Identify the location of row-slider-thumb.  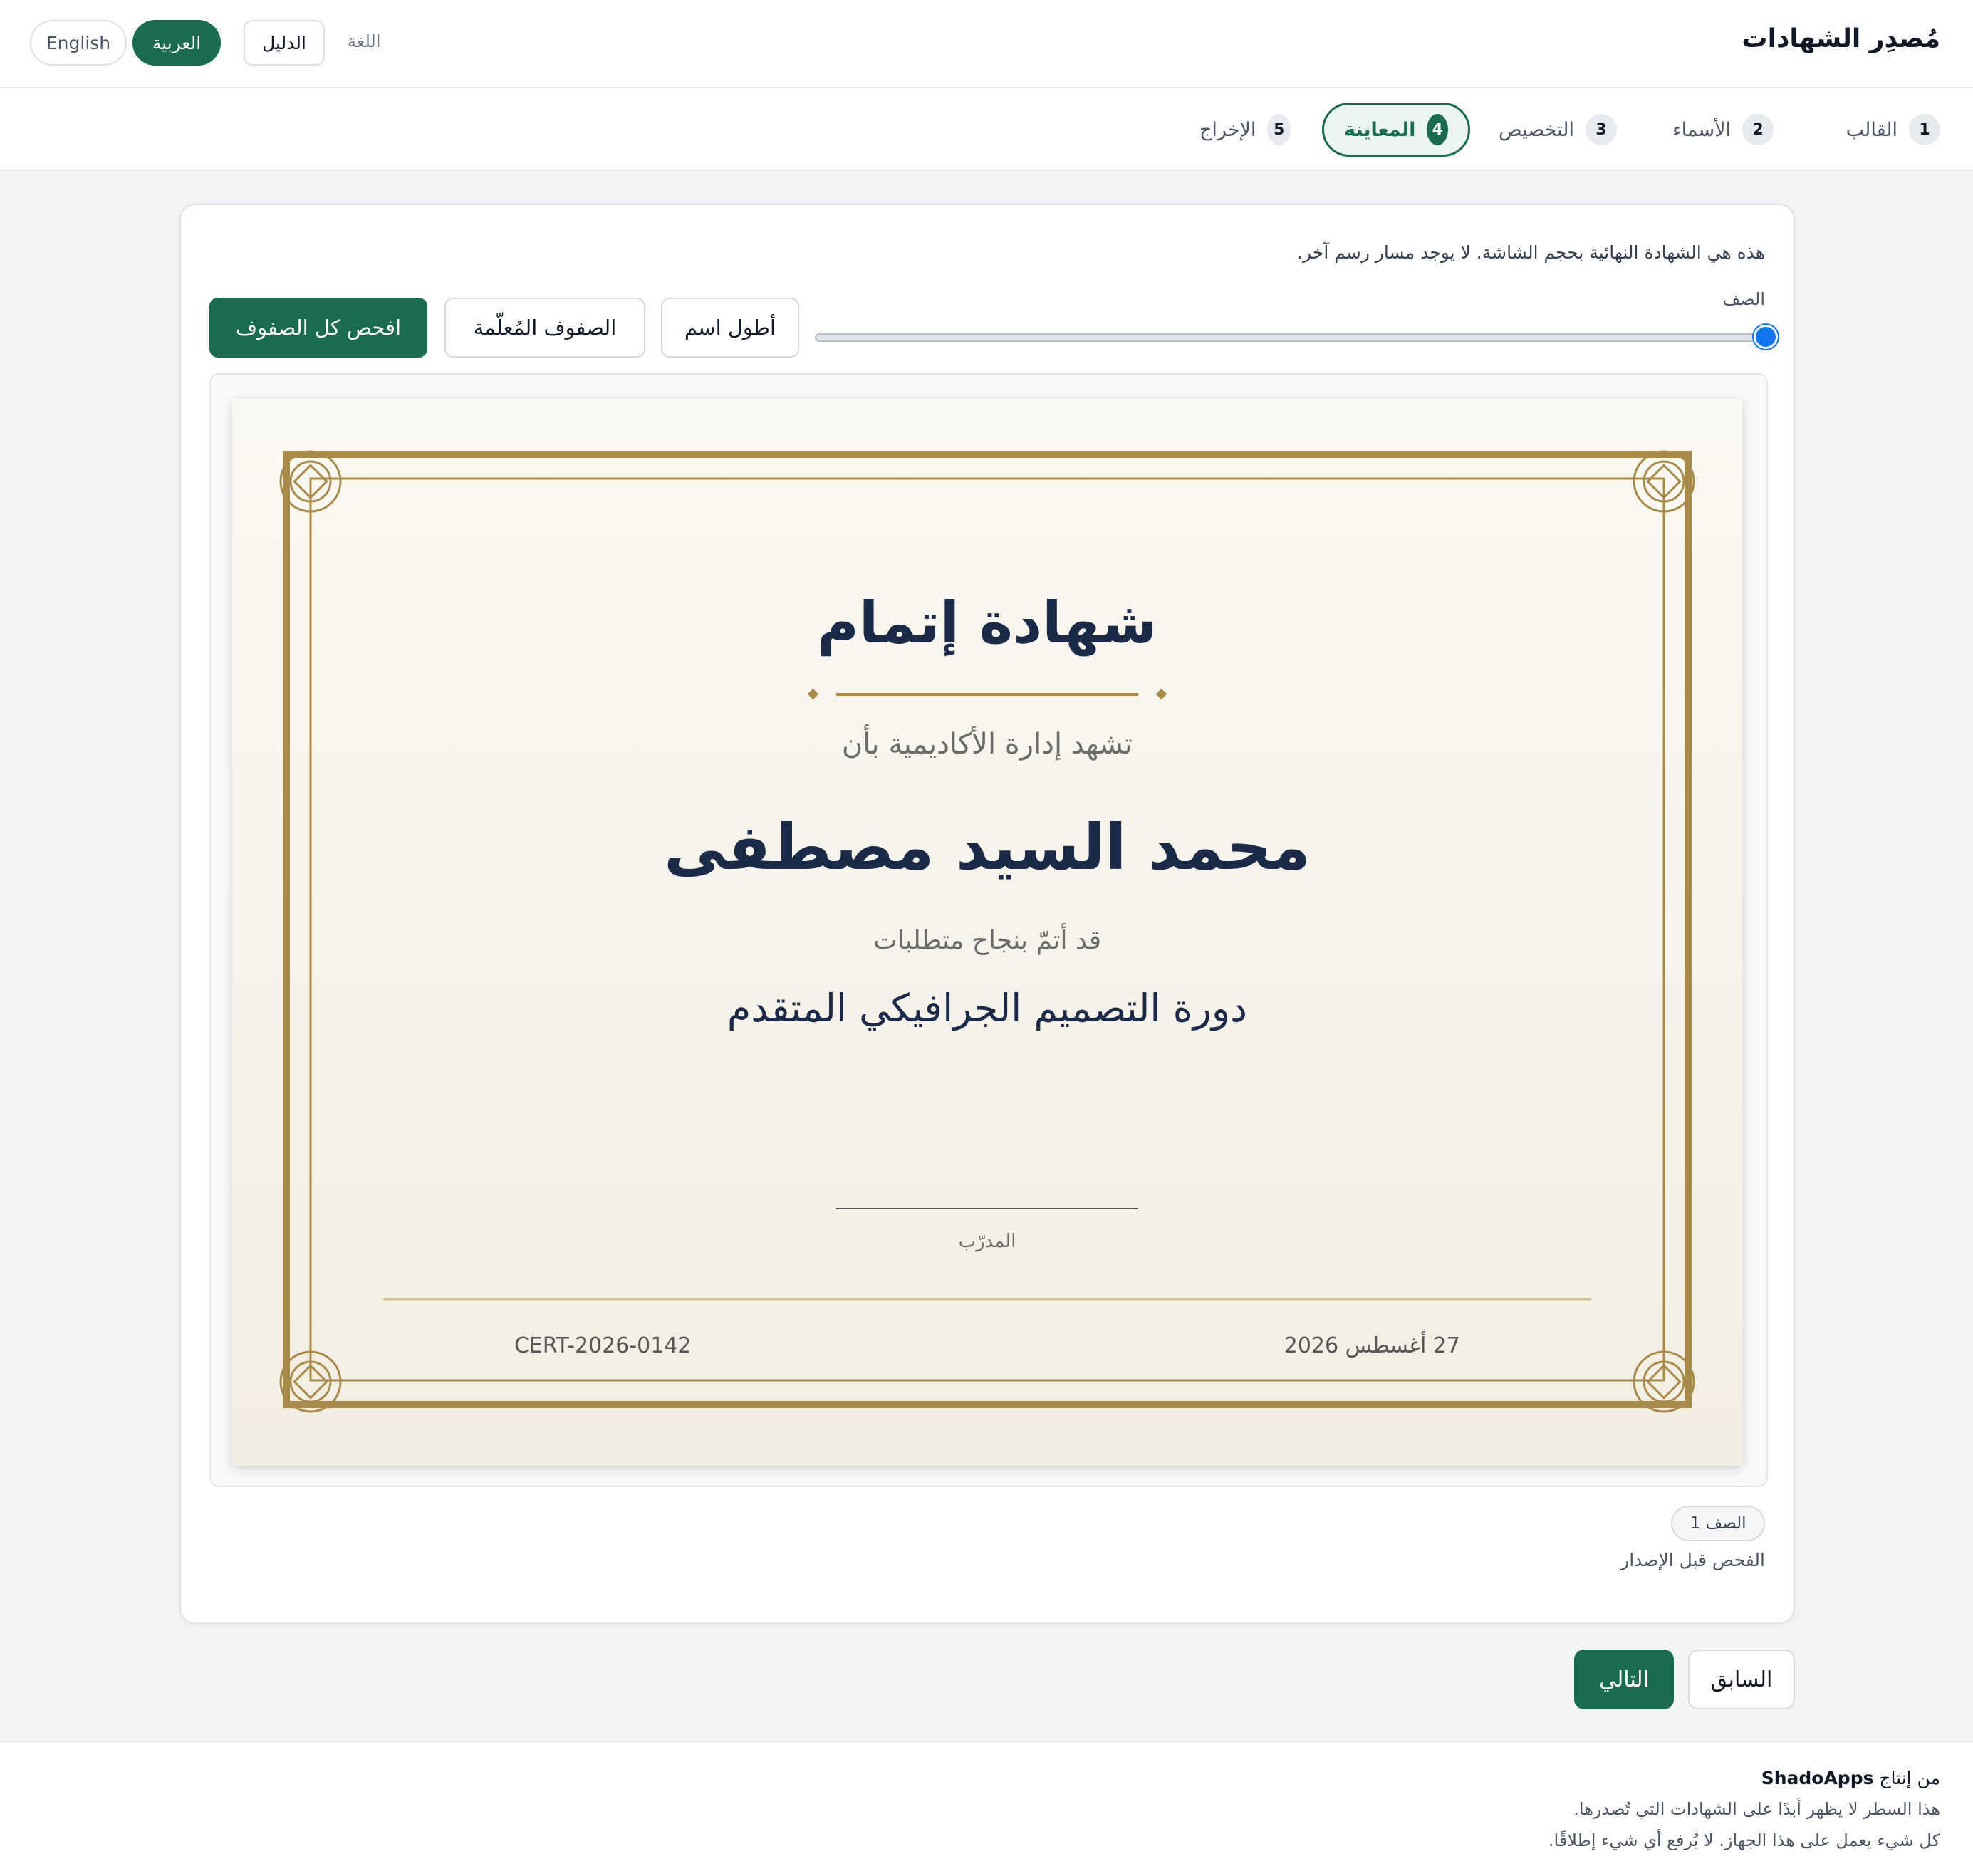
(1766, 337).